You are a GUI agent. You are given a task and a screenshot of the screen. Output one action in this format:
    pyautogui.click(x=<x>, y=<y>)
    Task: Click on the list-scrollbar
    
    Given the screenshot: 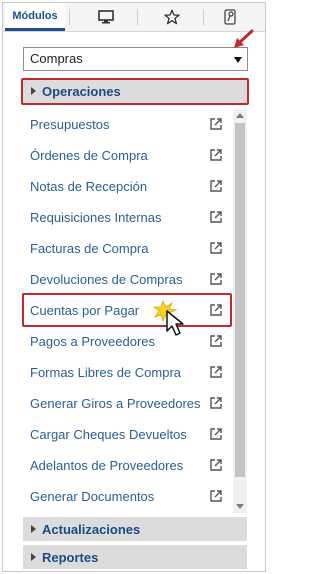 What is the action you would take?
    pyautogui.click(x=240, y=311)
    